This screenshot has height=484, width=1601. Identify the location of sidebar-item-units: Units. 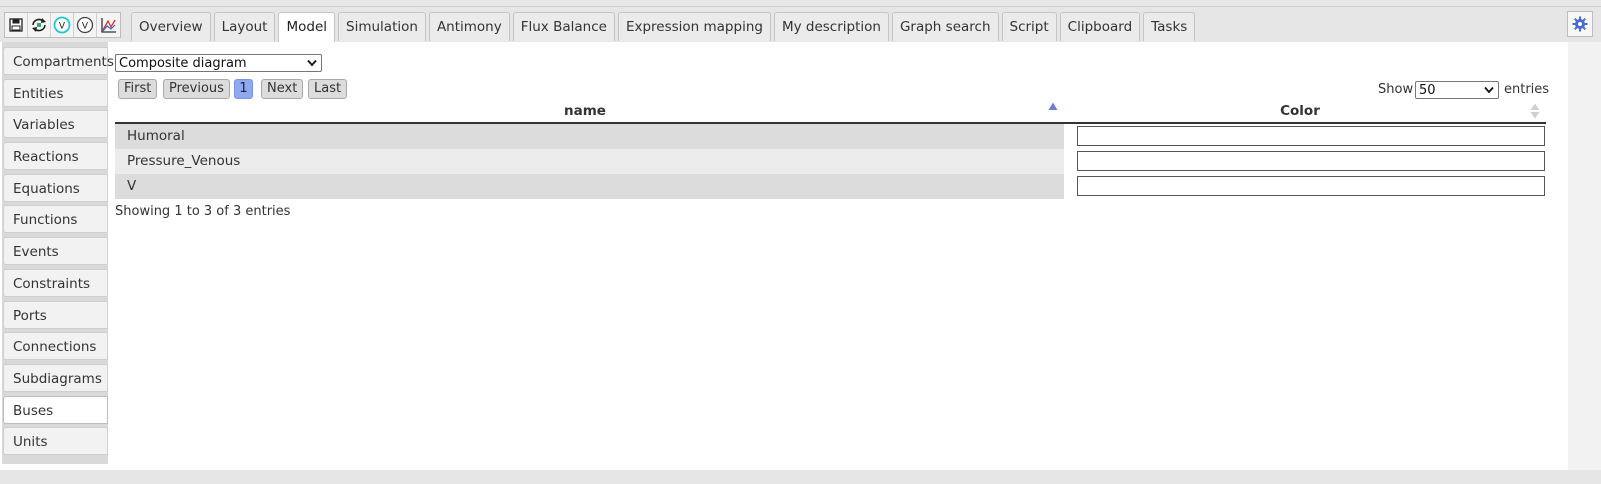
(55, 441).